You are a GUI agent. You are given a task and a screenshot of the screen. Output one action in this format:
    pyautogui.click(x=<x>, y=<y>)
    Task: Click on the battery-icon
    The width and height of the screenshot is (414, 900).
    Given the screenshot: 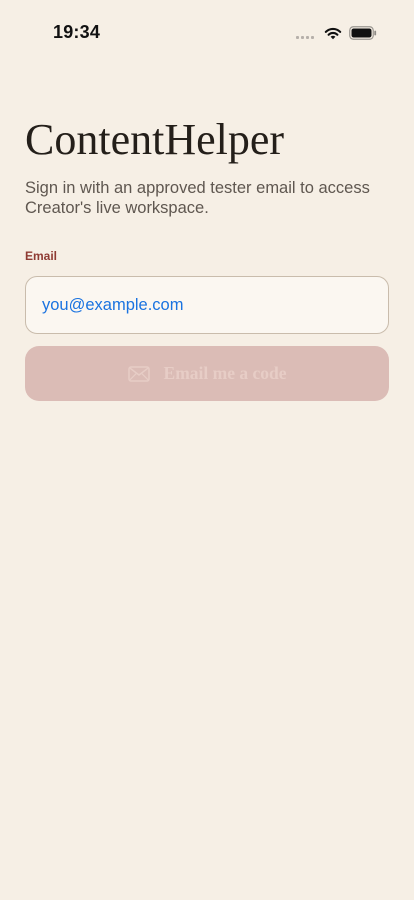 What is the action you would take?
    pyautogui.click(x=363, y=33)
    